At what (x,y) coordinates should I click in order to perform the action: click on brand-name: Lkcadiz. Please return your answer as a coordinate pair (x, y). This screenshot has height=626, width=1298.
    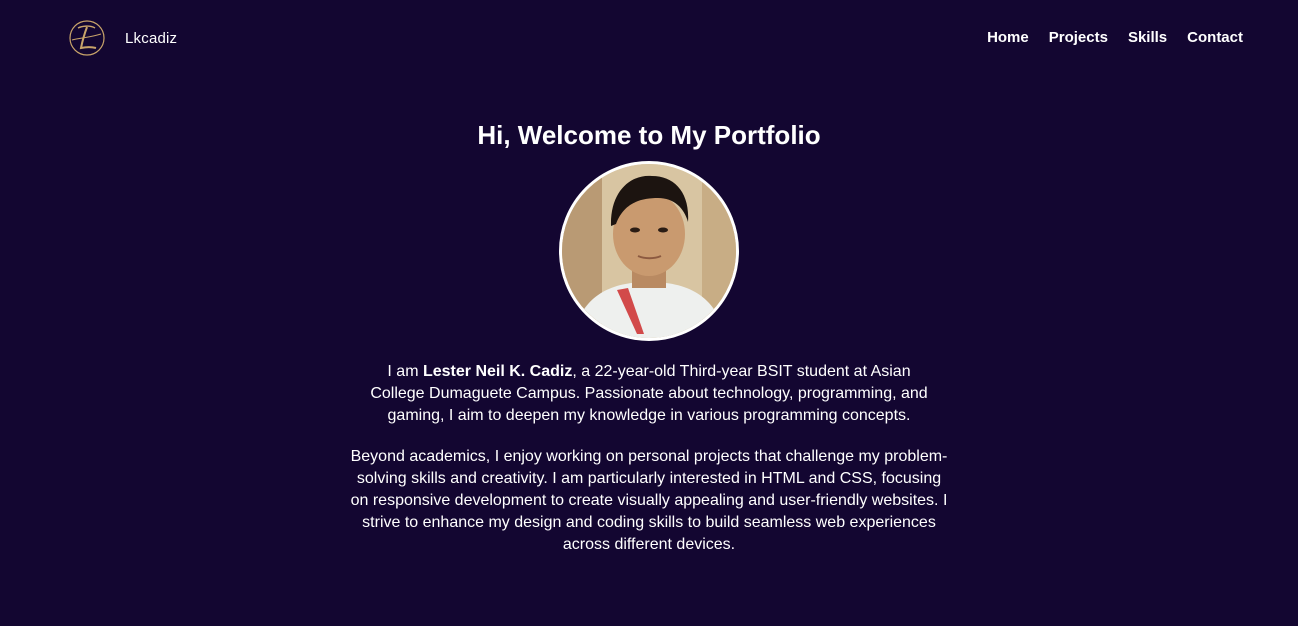
    Looking at the image, I should click on (151, 38).